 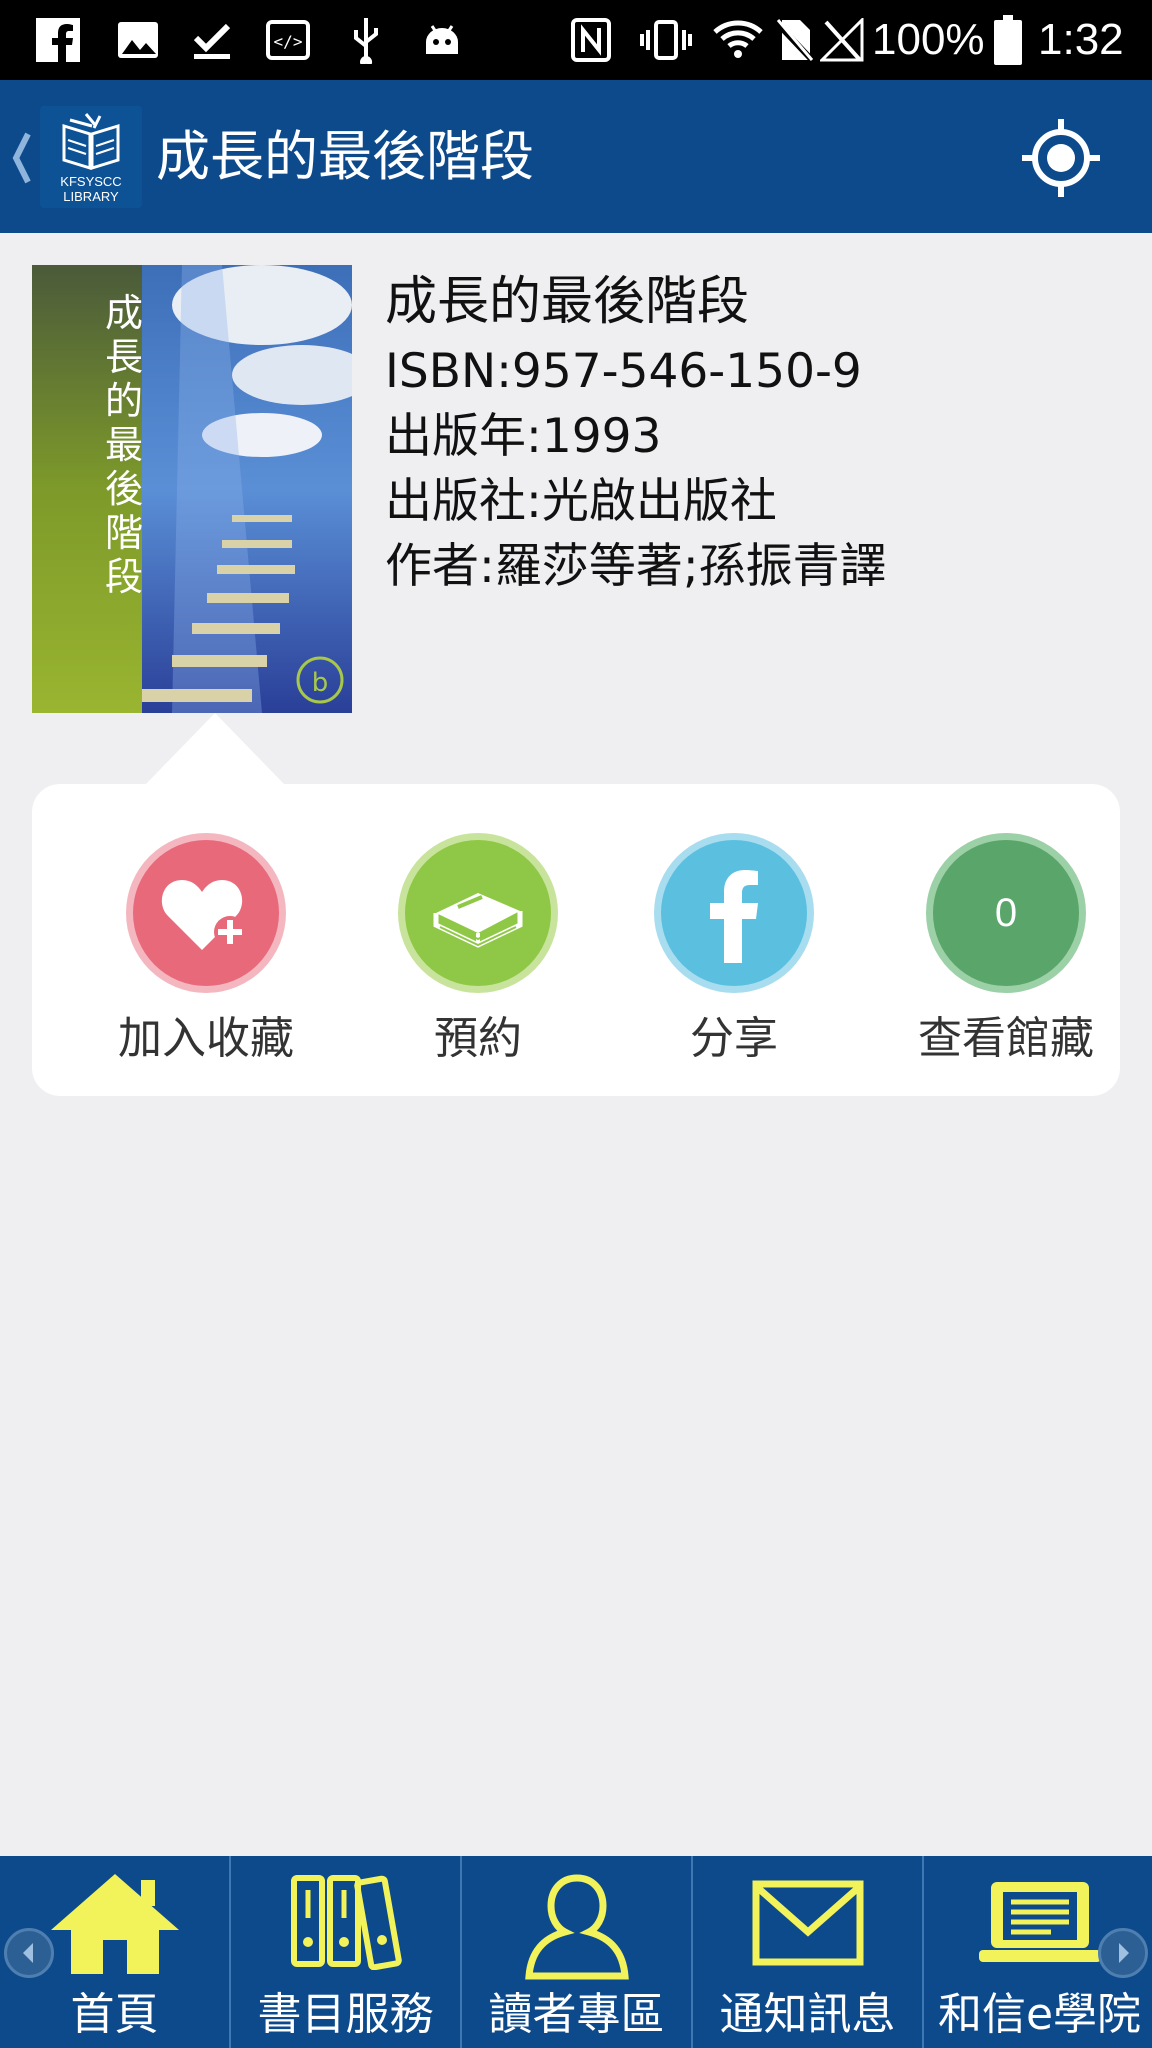 I want to click on view-holdings-label: 查看館藏, so click(x=1006, y=1038).